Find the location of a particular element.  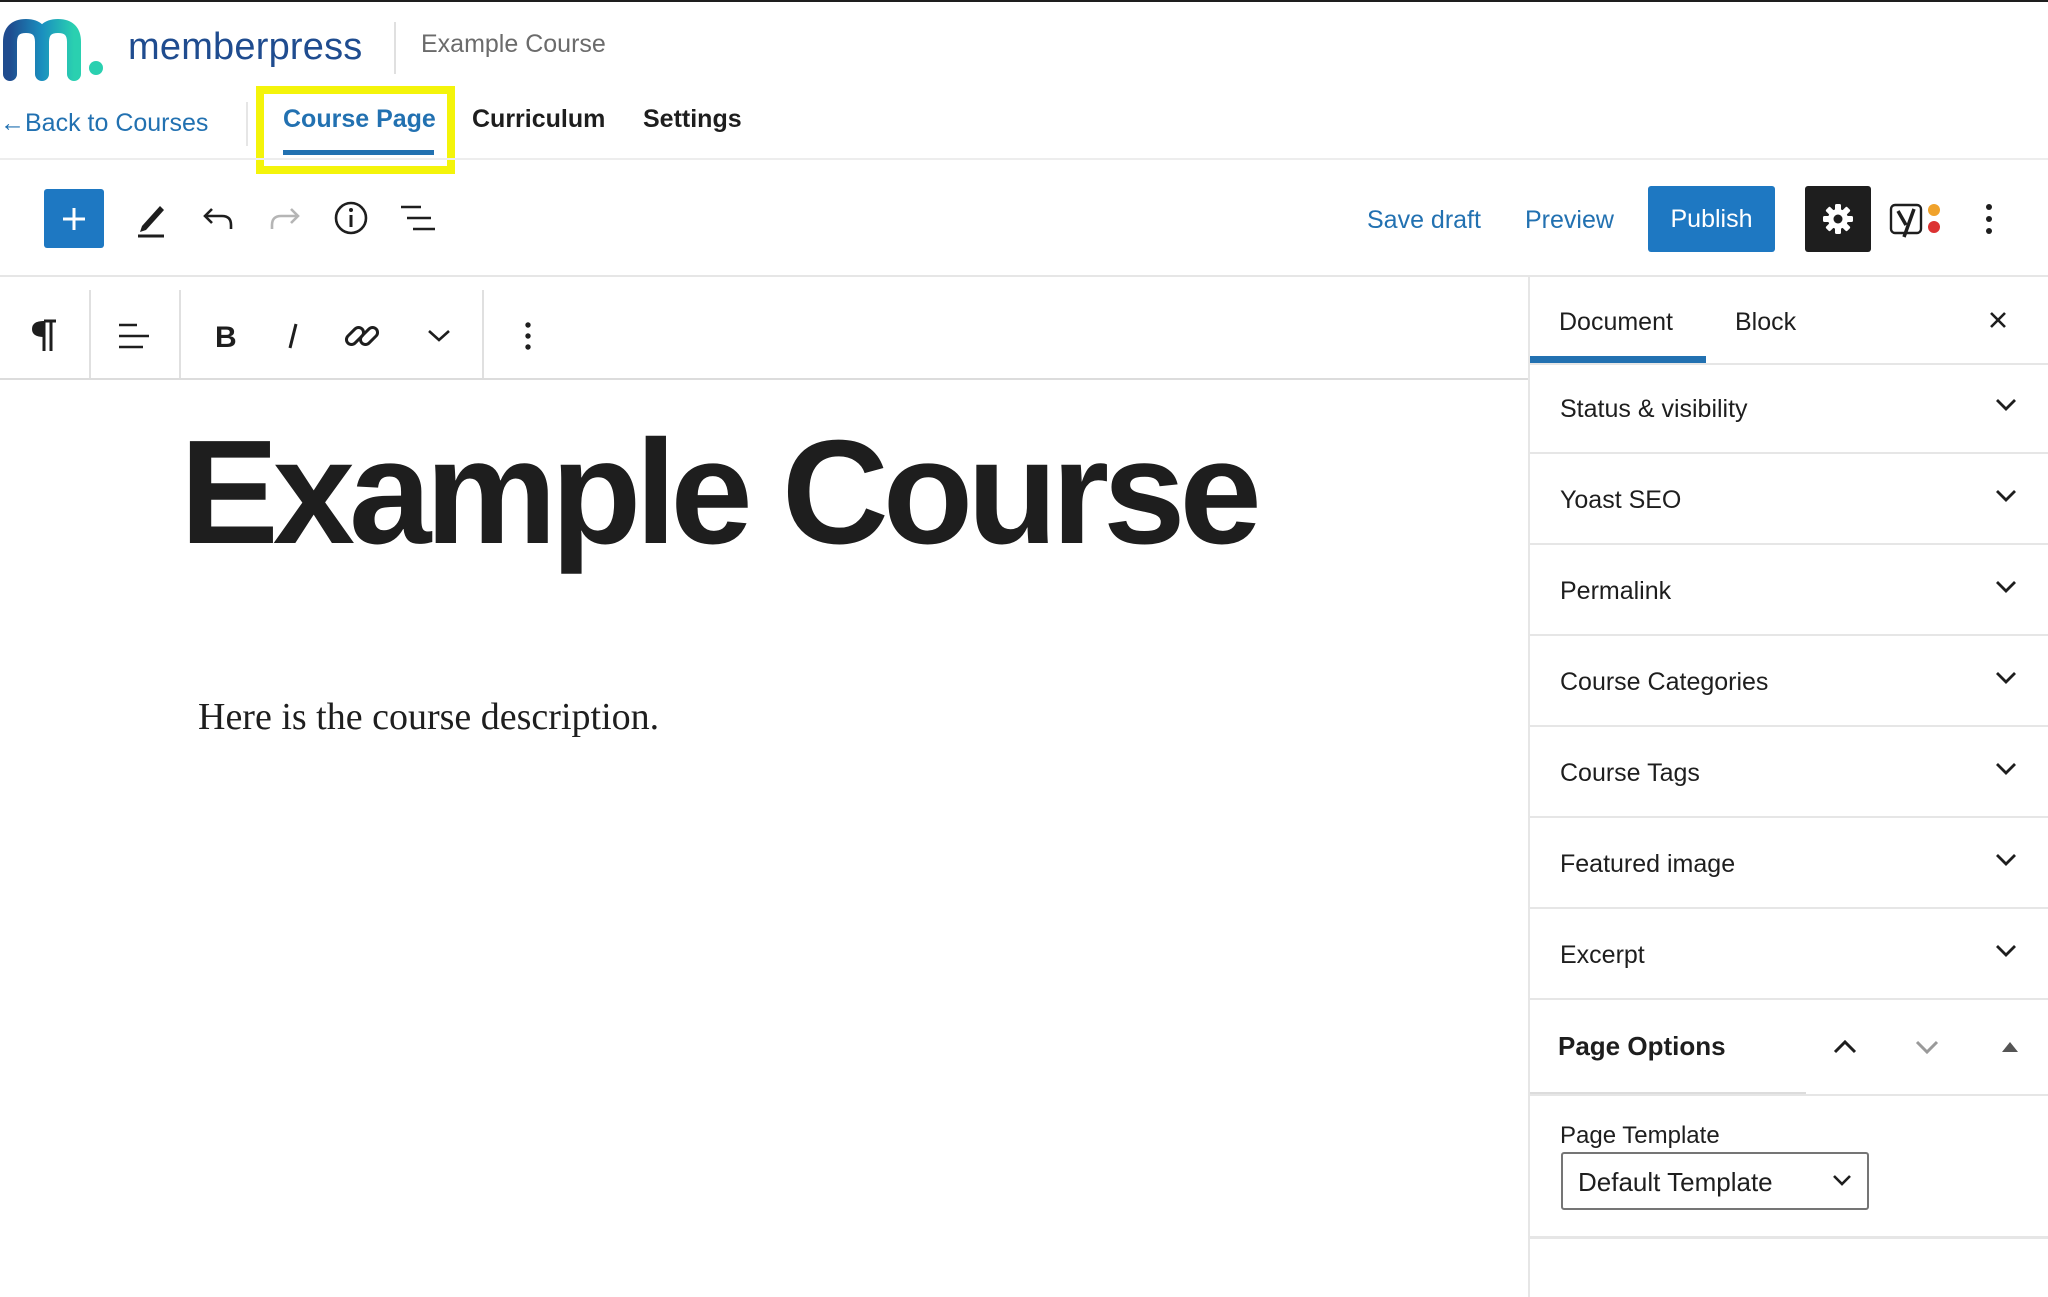

post-paragraph: Here is the course description. is located at coordinates (428, 717).